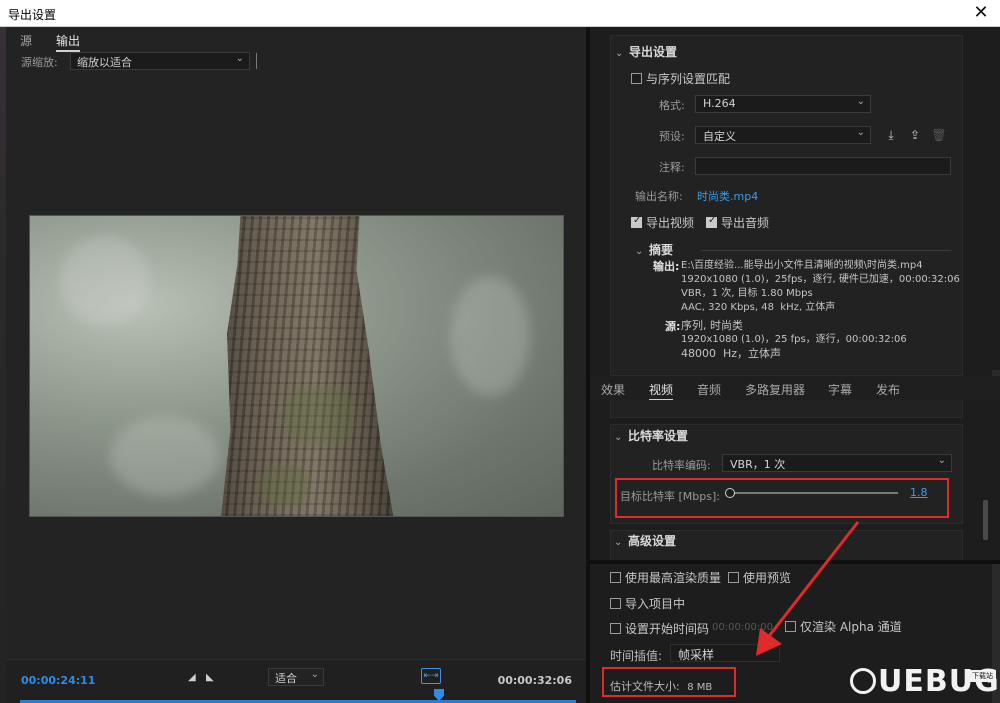 Image resolution: width=1000 pixels, height=703 pixels. I want to click on match-sequence-checkbox: 与序列设置匹配, so click(680, 78).